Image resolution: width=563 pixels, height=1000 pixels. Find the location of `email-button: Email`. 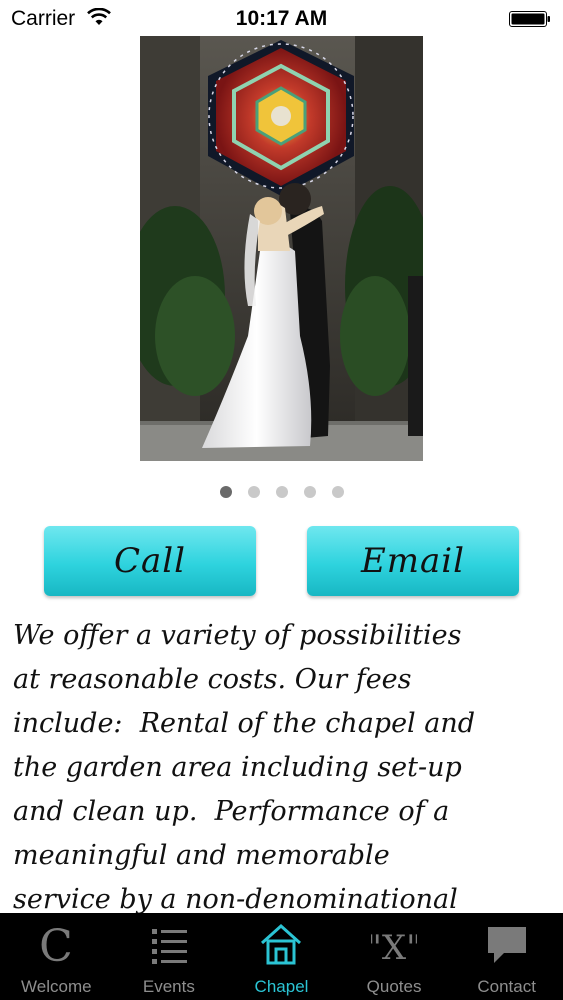

email-button: Email is located at coordinates (413, 561).